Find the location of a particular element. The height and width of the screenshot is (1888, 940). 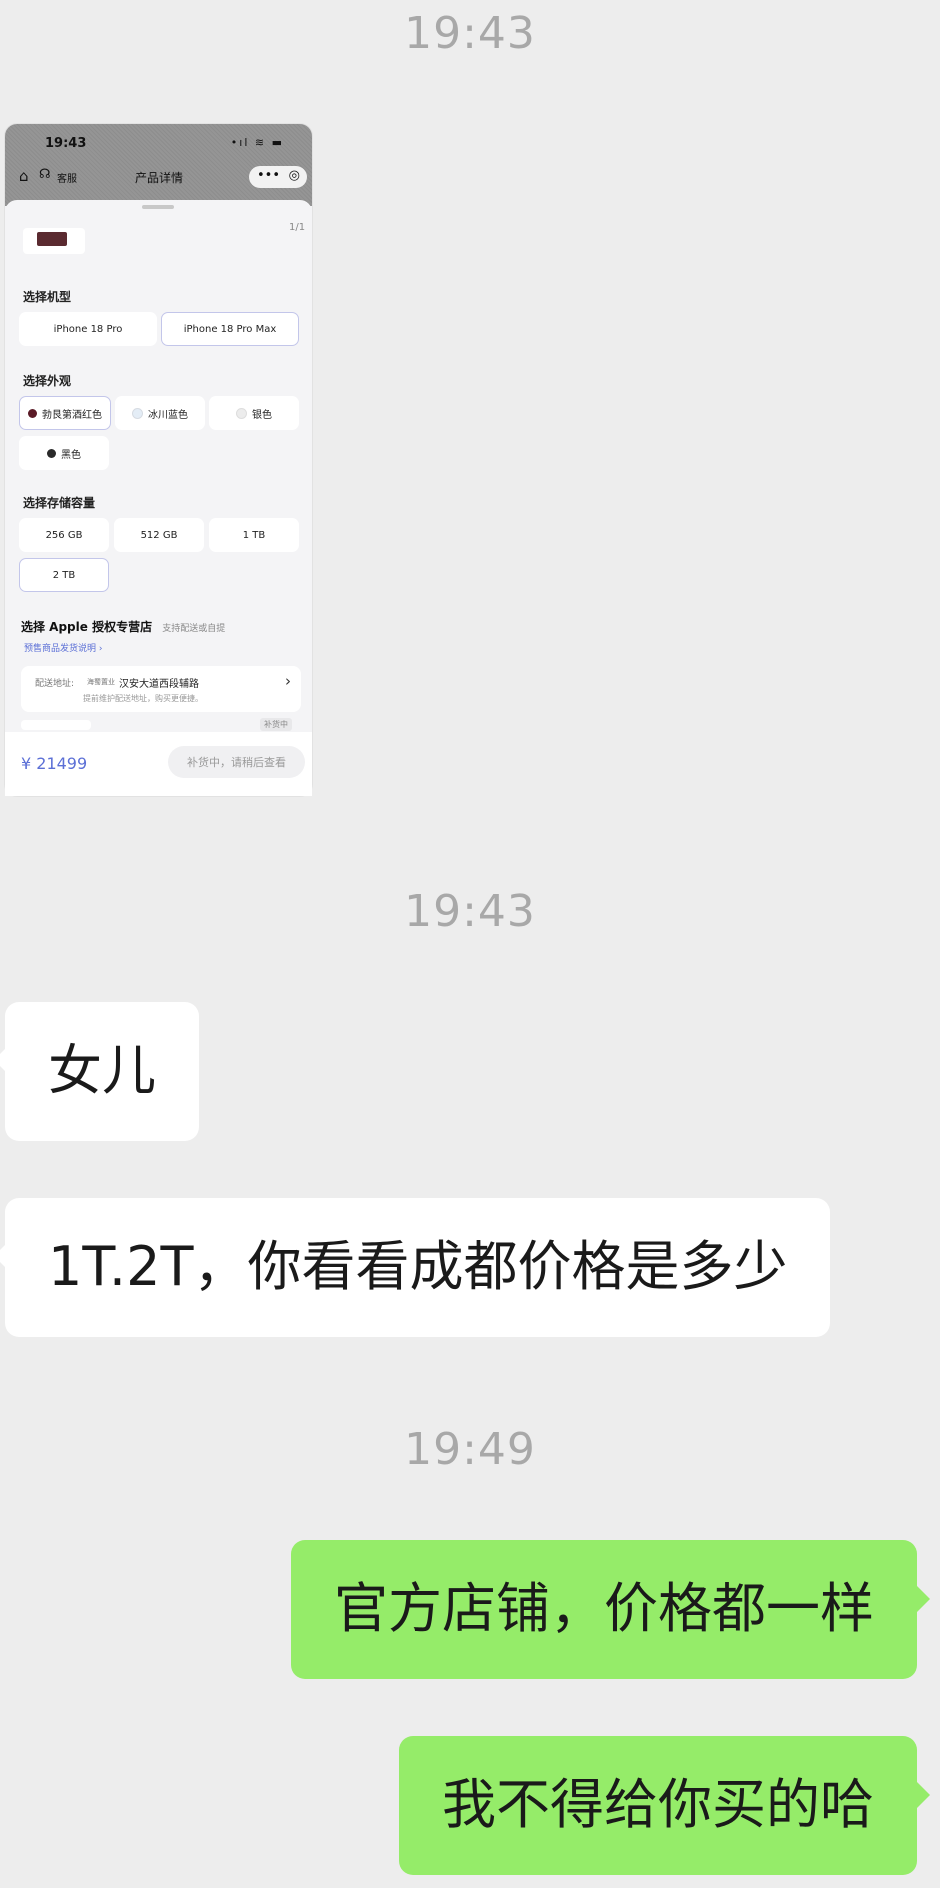

storage-section-title: 选择存储容量 is located at coordinates (59, 503).